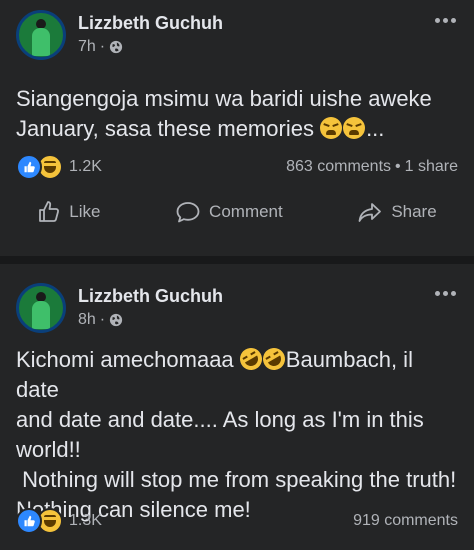 The height and width of the screenshot is (550, 474). I want to click on share-button: Share, so click(397, 212).